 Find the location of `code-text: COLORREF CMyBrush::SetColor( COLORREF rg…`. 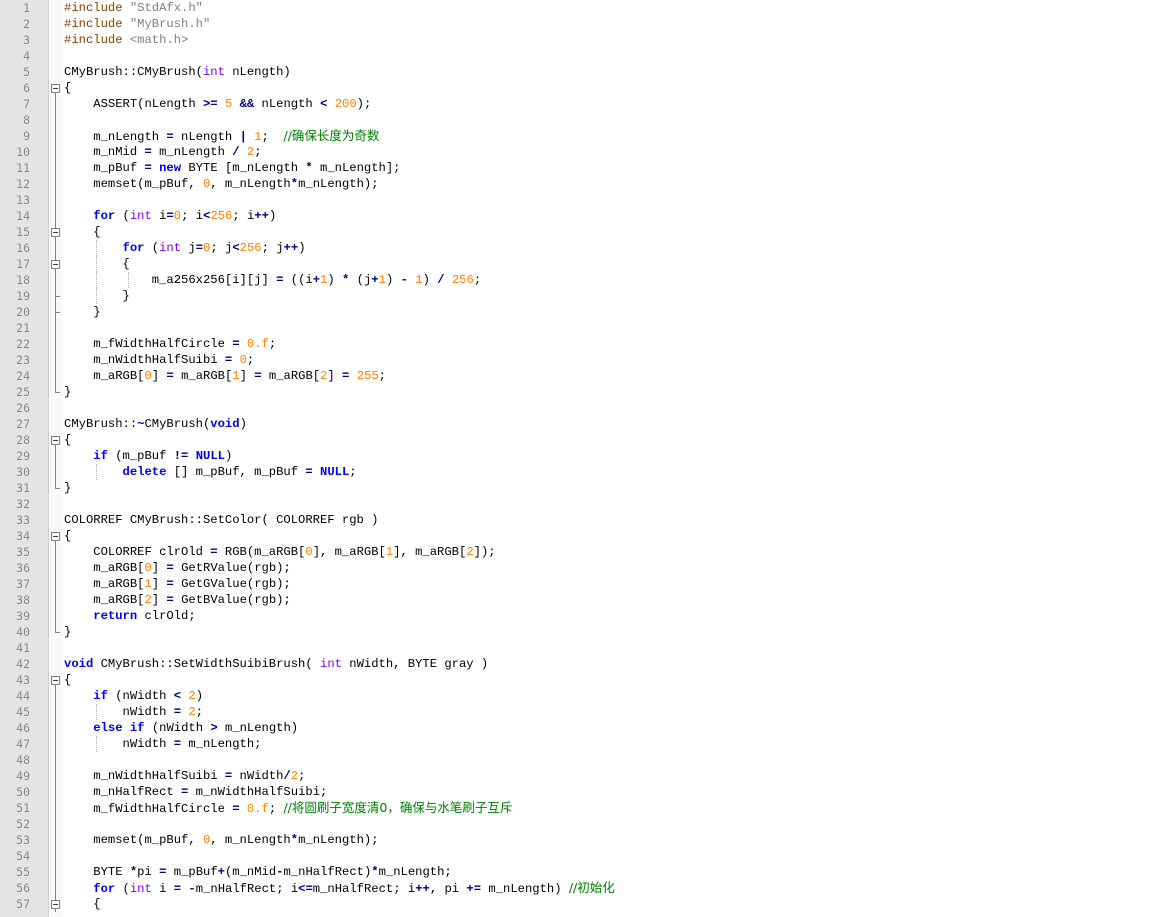

code-text: COLORREF CMyBrush::SetColor( COLORREF rg… is located at coordinates (221, 520).